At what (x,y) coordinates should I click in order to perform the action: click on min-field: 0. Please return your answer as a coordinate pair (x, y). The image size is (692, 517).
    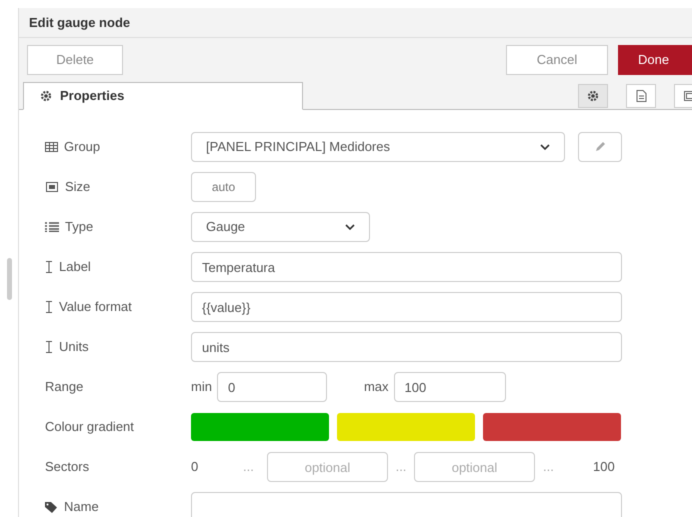
    Looking at the image, I should click on (271, 387).